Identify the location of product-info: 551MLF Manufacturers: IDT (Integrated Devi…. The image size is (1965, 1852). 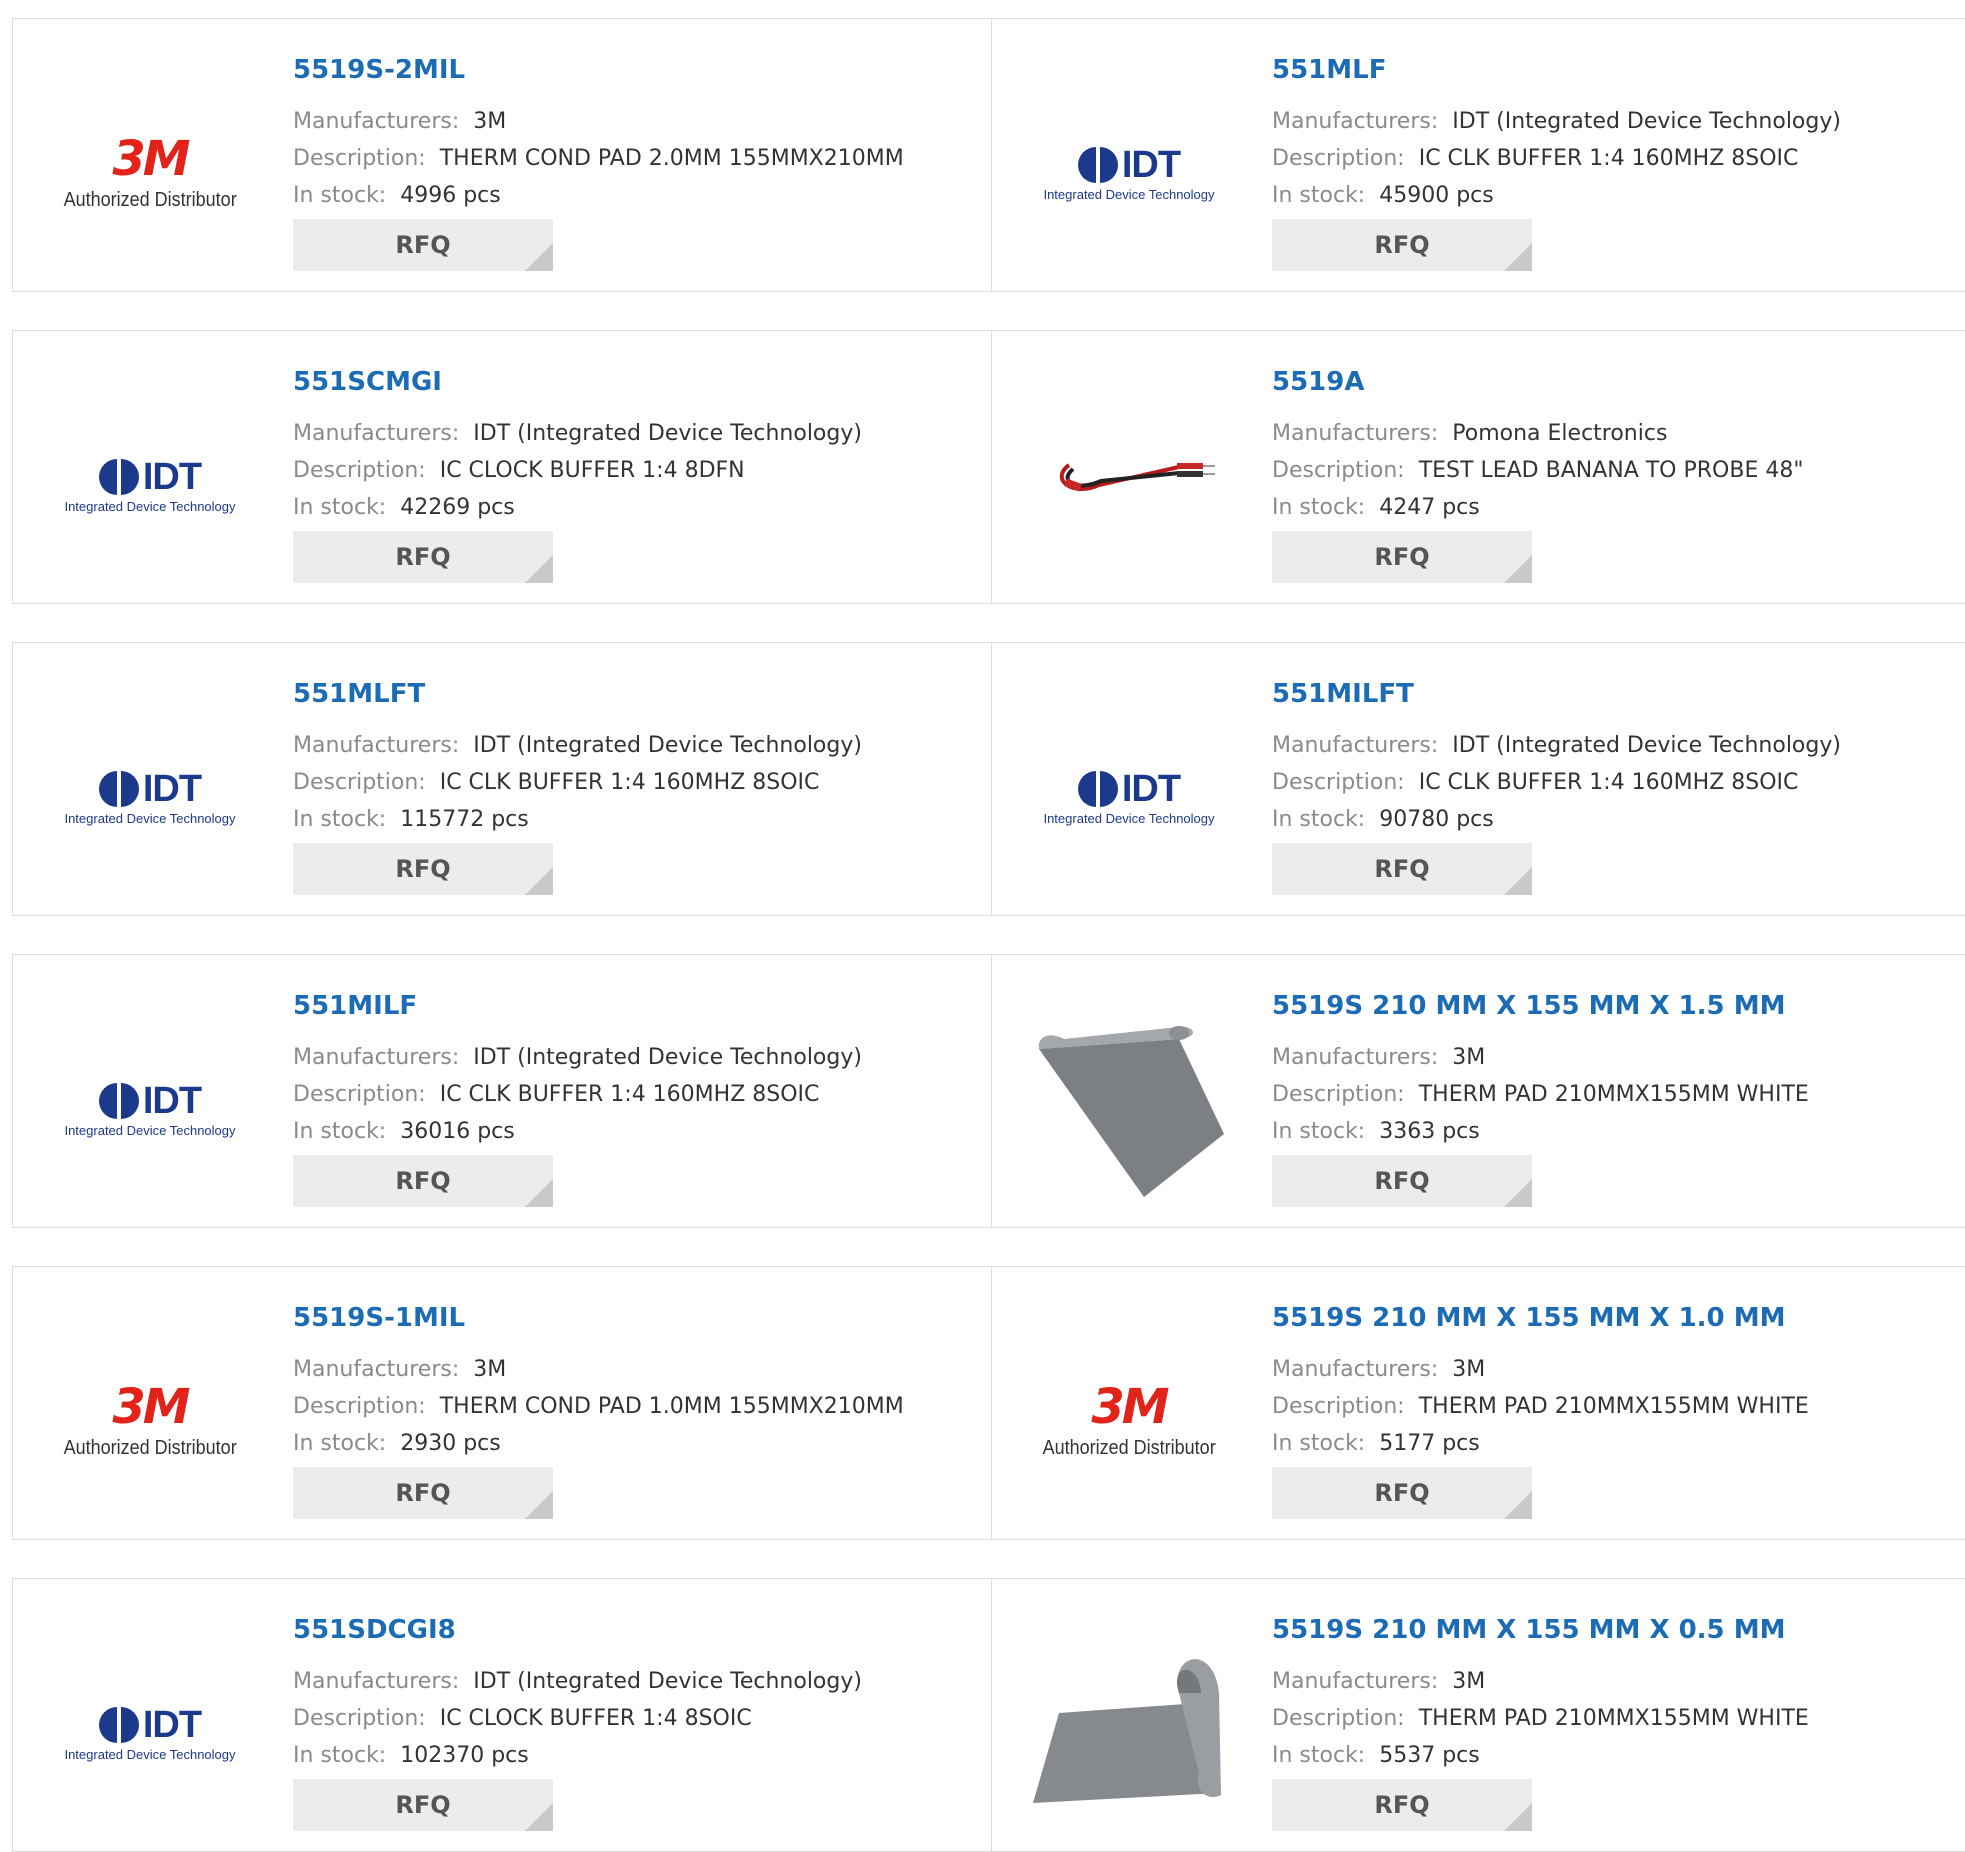
(1556, 133).